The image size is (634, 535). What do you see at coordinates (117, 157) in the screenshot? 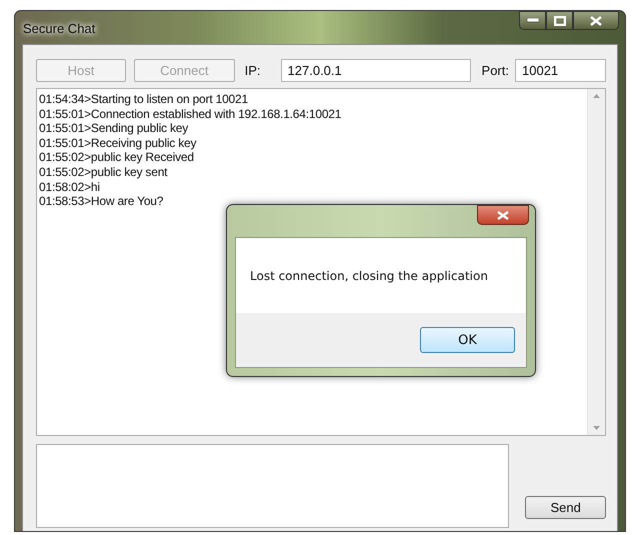
I see `log-line: 01:55:02>public key Received` at bounding box center [117, 157].